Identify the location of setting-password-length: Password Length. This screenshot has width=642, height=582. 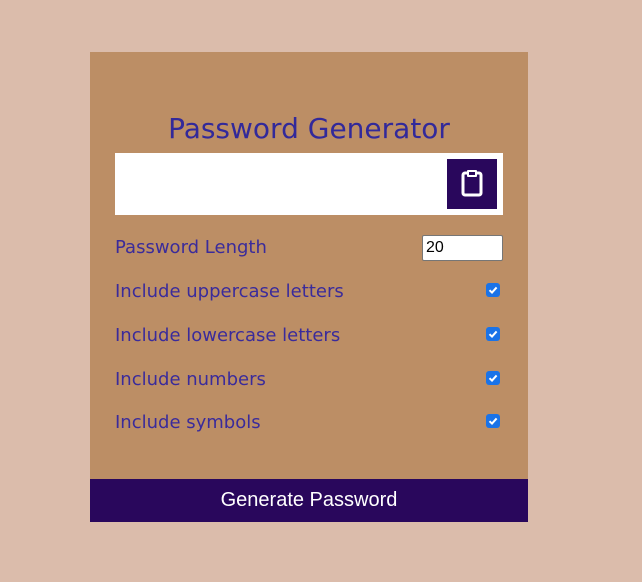
(309, 248).